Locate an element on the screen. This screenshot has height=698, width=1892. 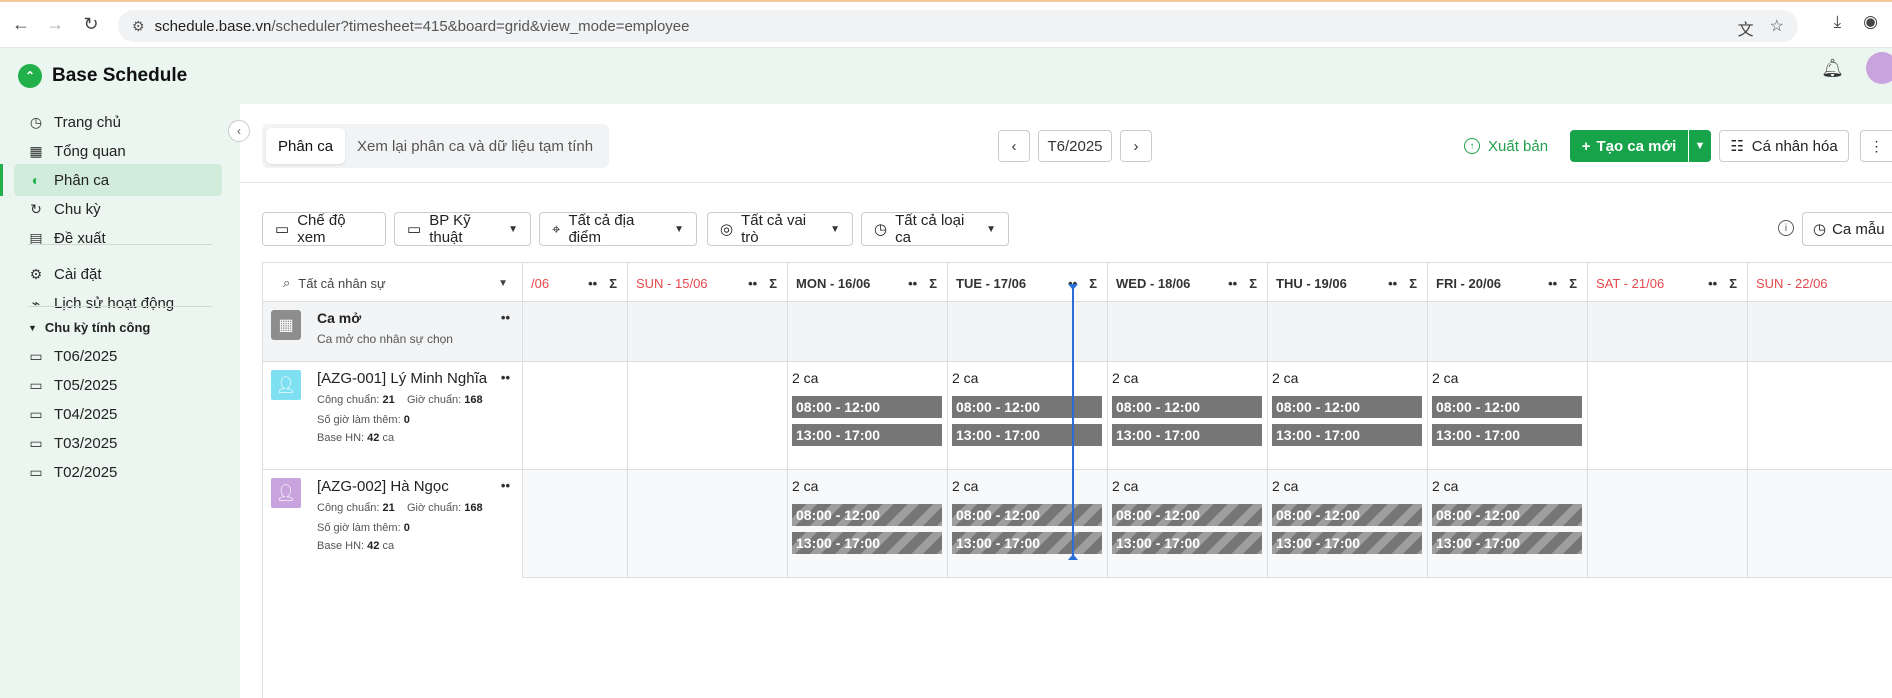
day-header: /06 •• Σ is located at coordinates (575, 283).